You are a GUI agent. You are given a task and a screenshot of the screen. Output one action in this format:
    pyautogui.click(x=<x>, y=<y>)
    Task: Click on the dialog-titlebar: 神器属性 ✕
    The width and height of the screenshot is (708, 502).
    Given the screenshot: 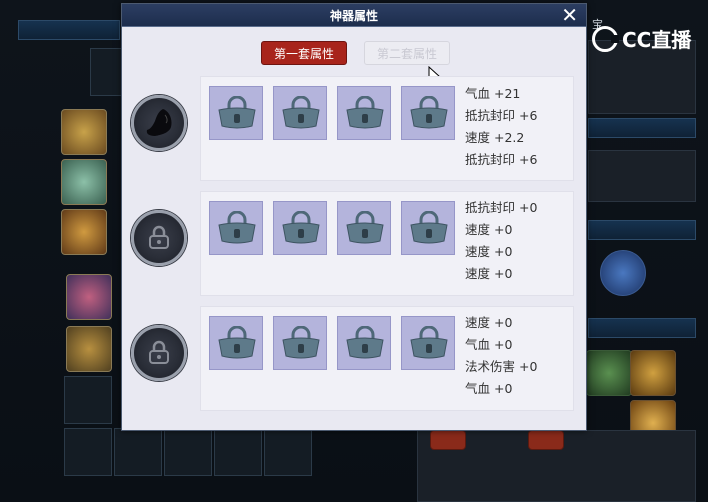 What is the action you would take?
    pyautogui.click(x=354, y=15)
    